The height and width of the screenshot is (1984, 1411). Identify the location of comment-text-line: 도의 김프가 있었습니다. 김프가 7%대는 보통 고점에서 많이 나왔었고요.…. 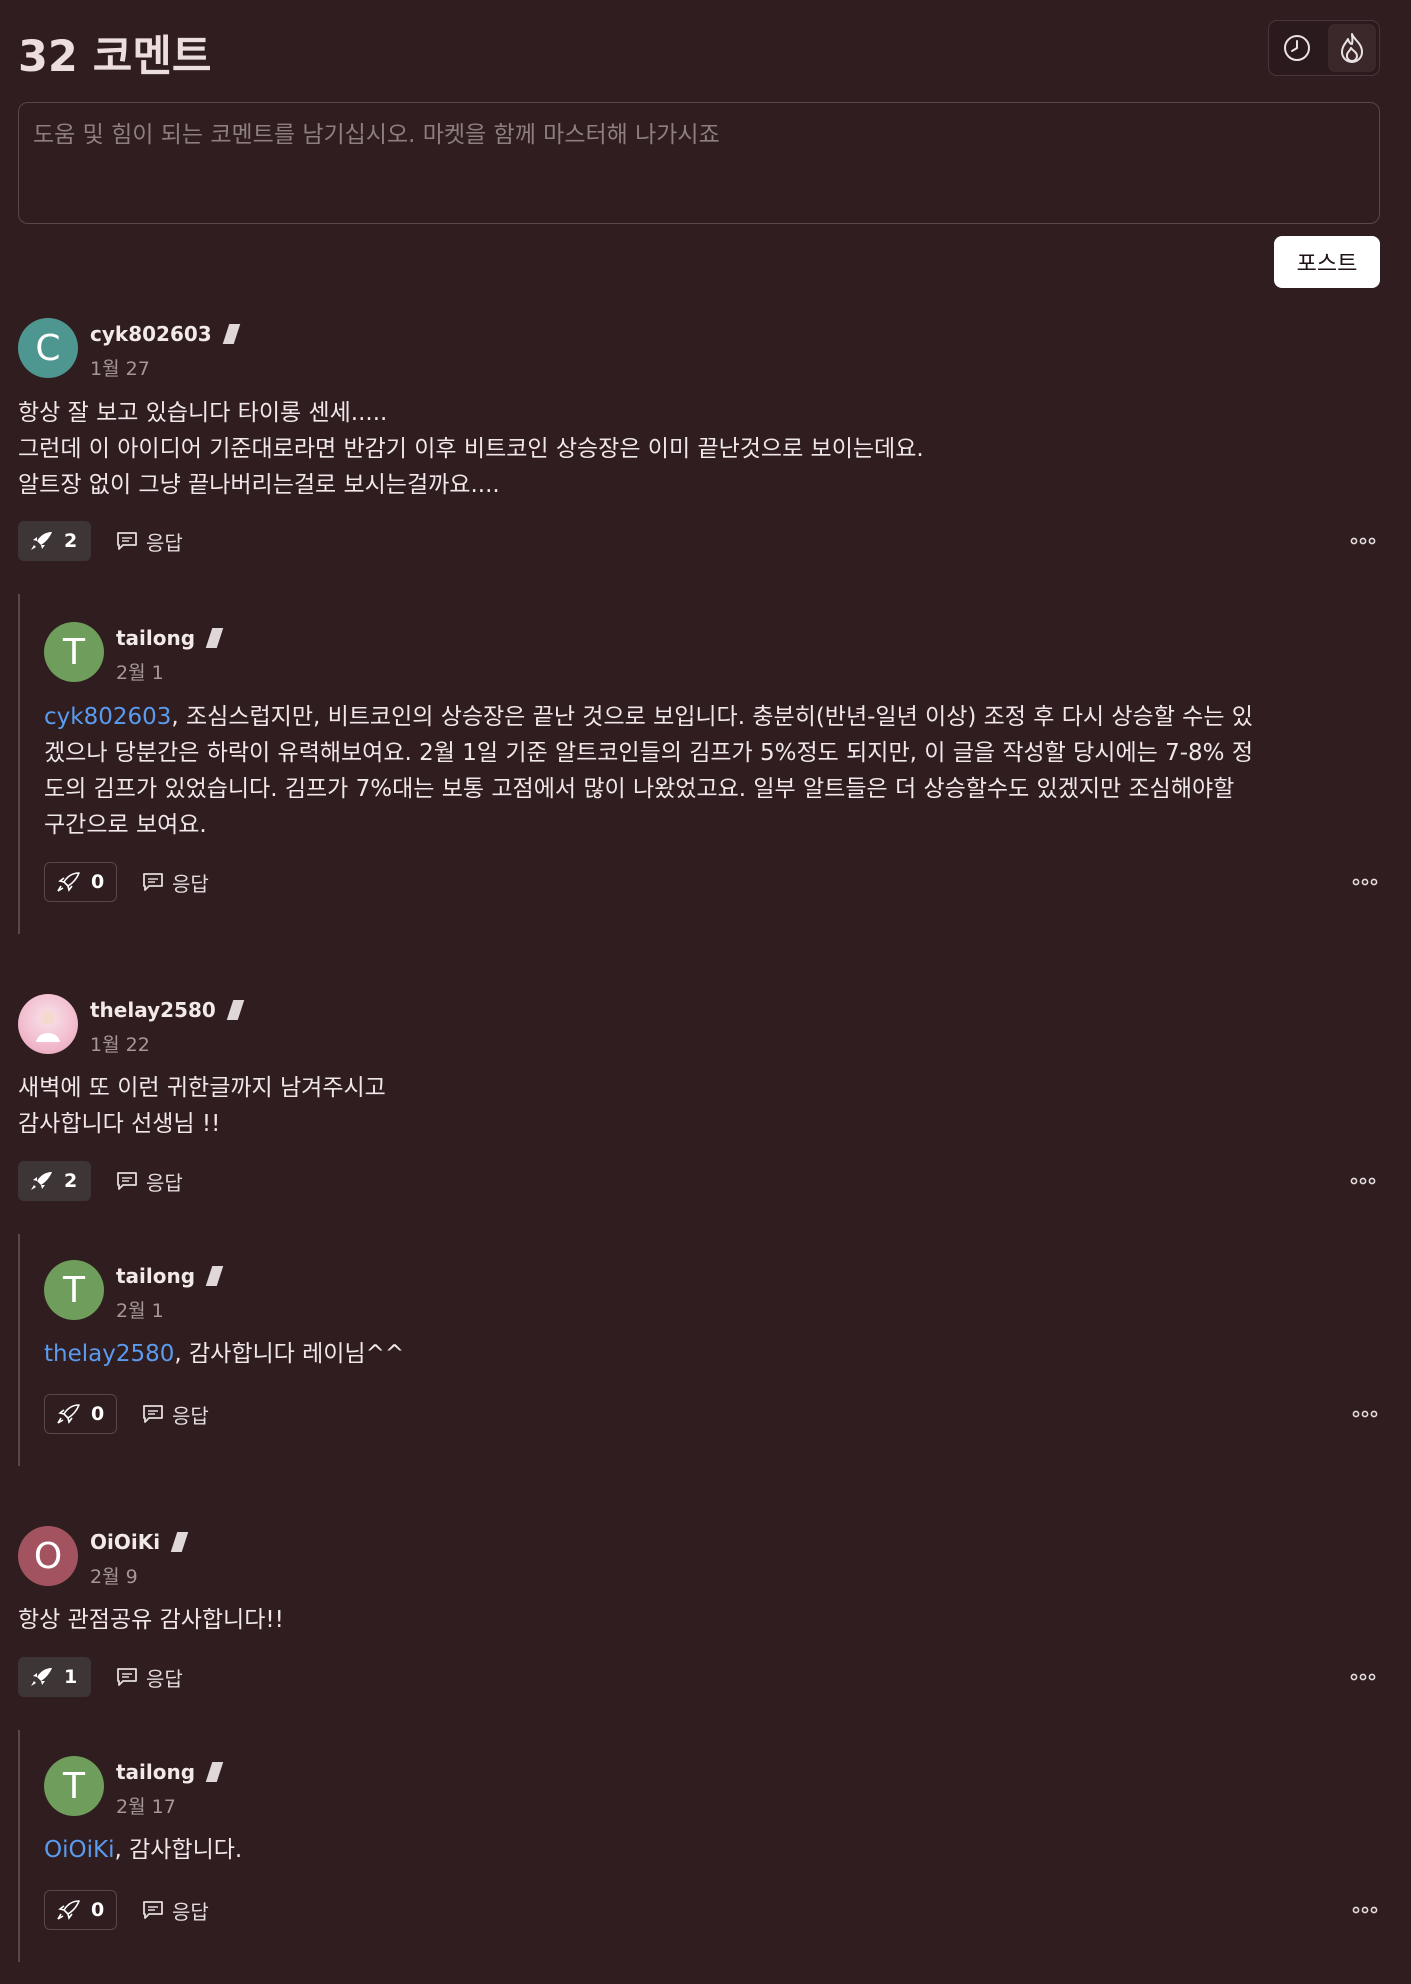
(639, 789).